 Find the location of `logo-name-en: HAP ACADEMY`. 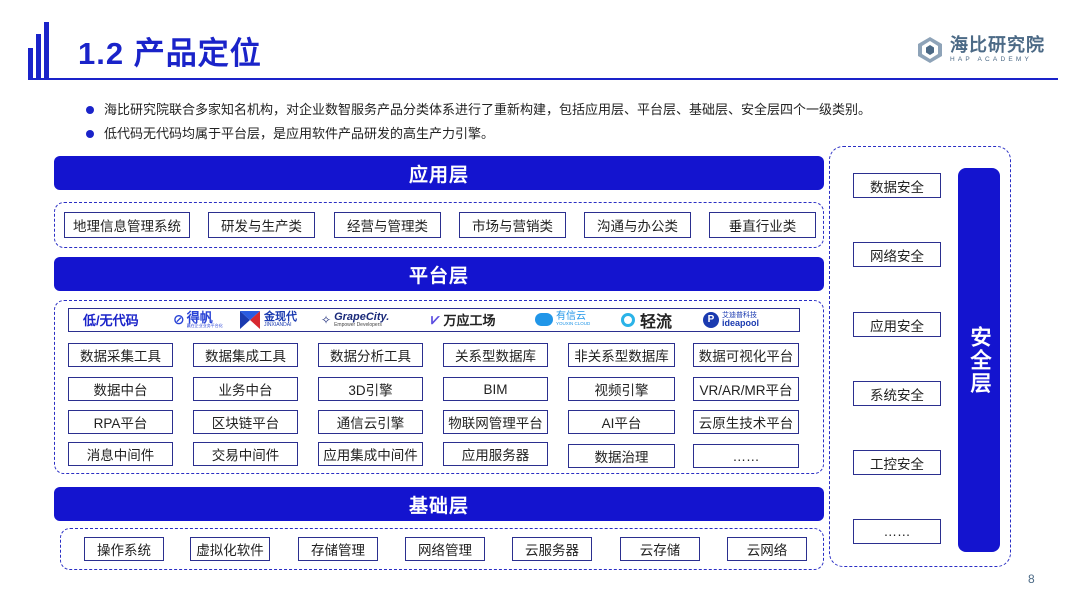

logo-name-en: HAP ACADEMY is located at coordinates (991, 60).